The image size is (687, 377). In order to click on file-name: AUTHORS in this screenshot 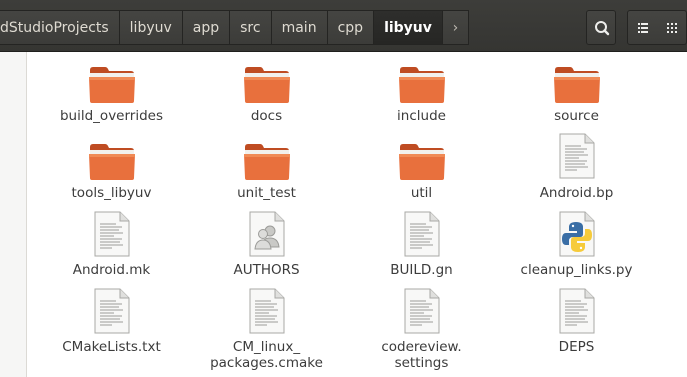, I will do `click(266, 270)`.